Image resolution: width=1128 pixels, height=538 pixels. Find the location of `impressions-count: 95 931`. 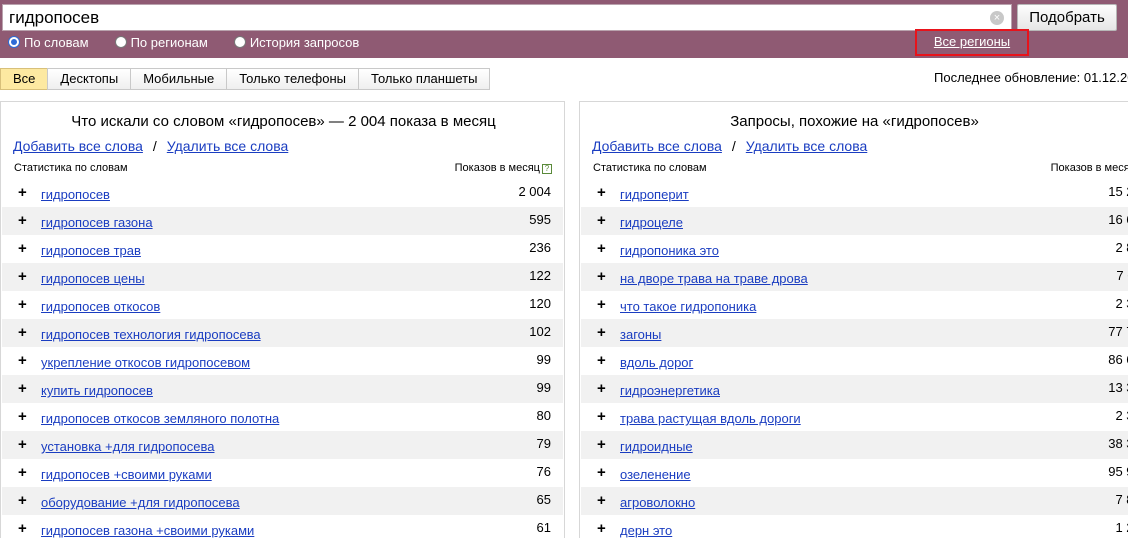

impressions-count: 95 931 is located at coordinates (1118, 471).